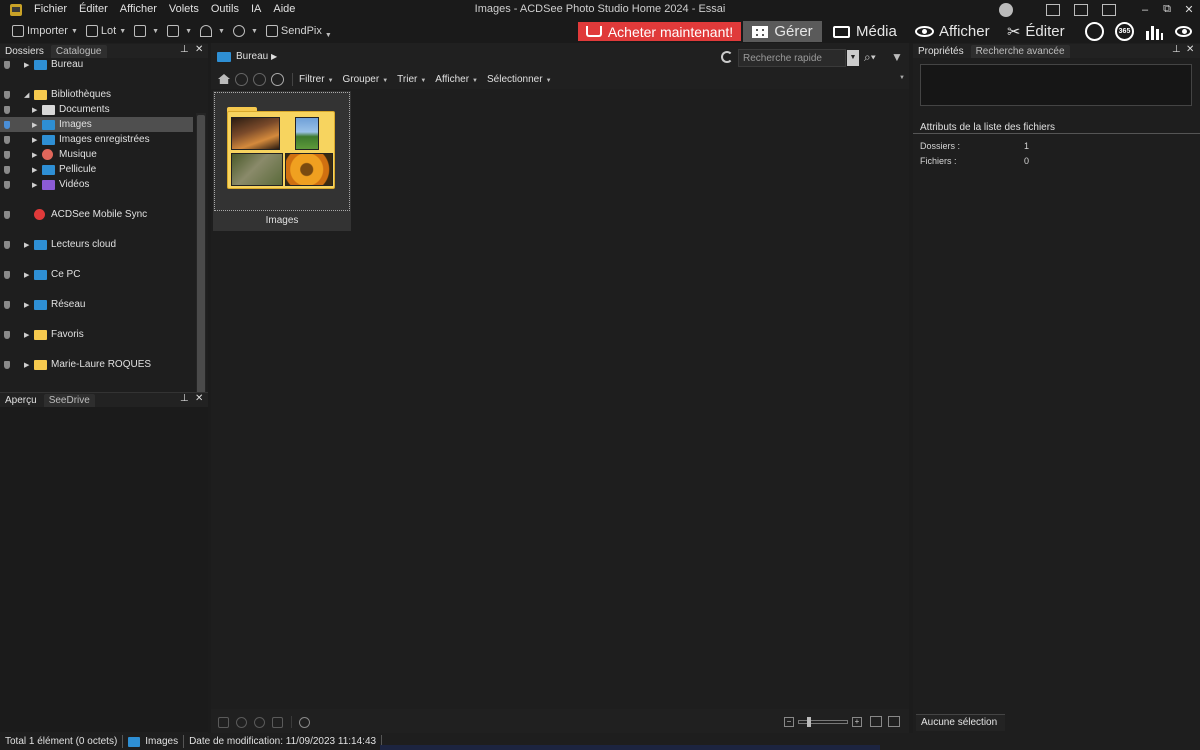 The width and height of the screenshot is (1200, 750). I want to click on tree-item-images: ▶ Images, so click(96, 124).